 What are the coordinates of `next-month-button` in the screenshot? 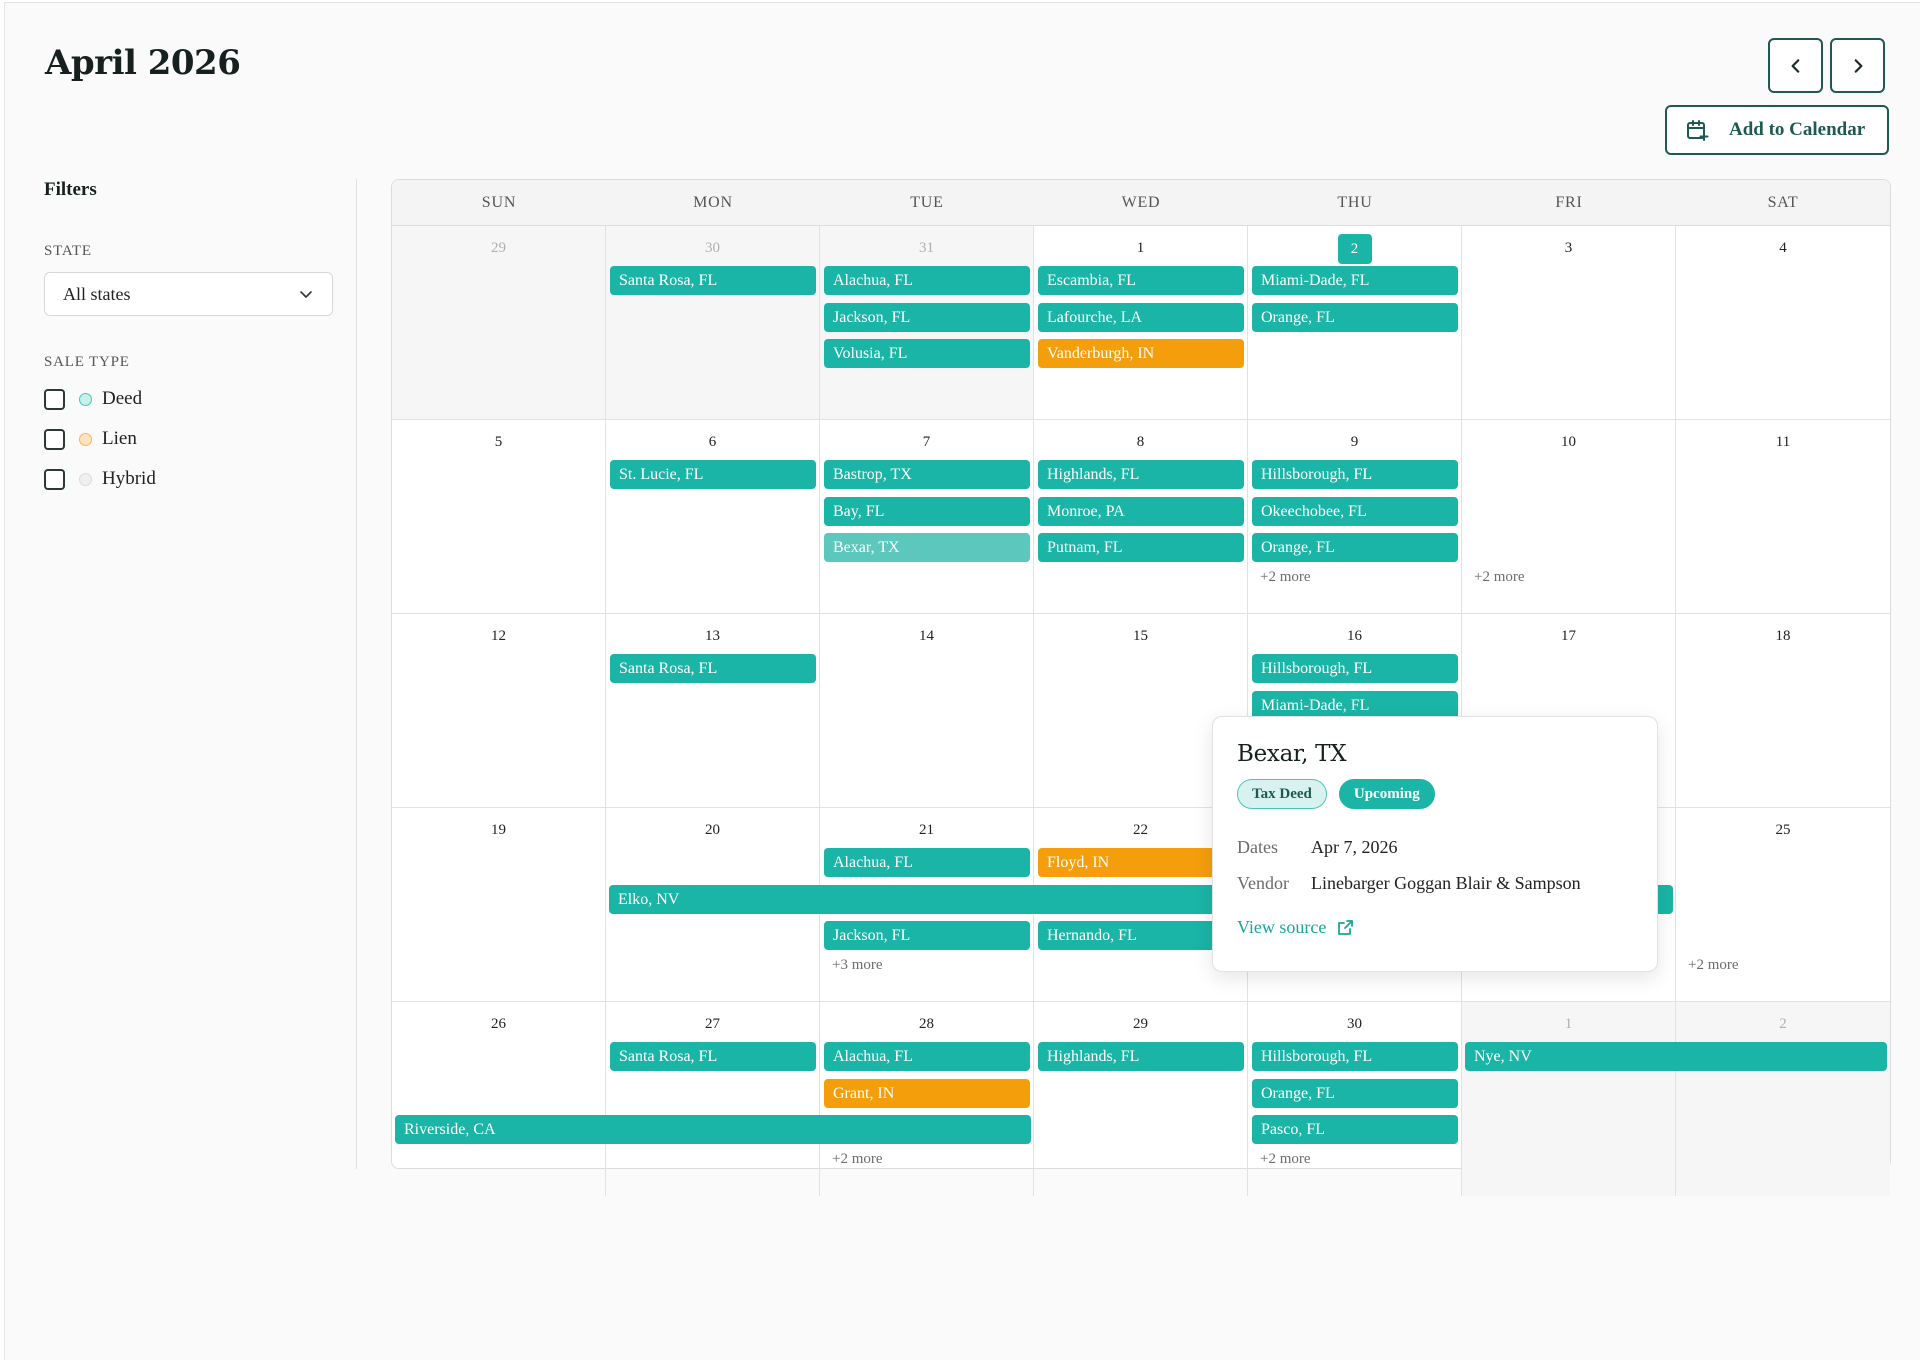 It's located at (1857, 65).